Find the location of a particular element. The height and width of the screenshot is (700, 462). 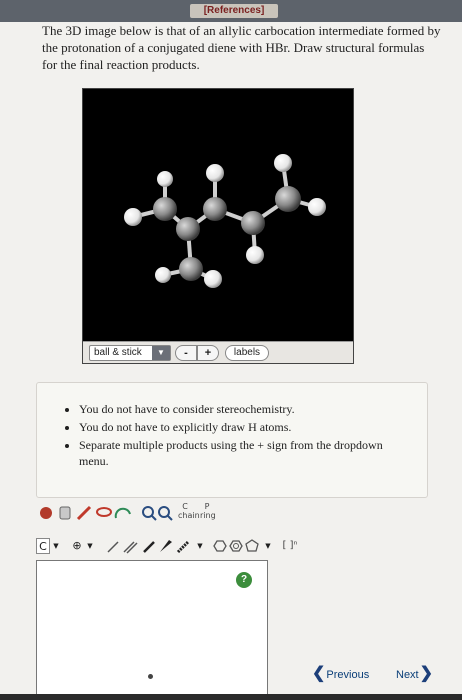

references-button: [References] is located at coordinates (234, 11).